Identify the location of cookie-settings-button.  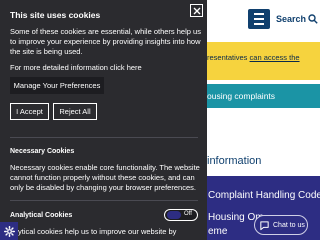
(9, 231).